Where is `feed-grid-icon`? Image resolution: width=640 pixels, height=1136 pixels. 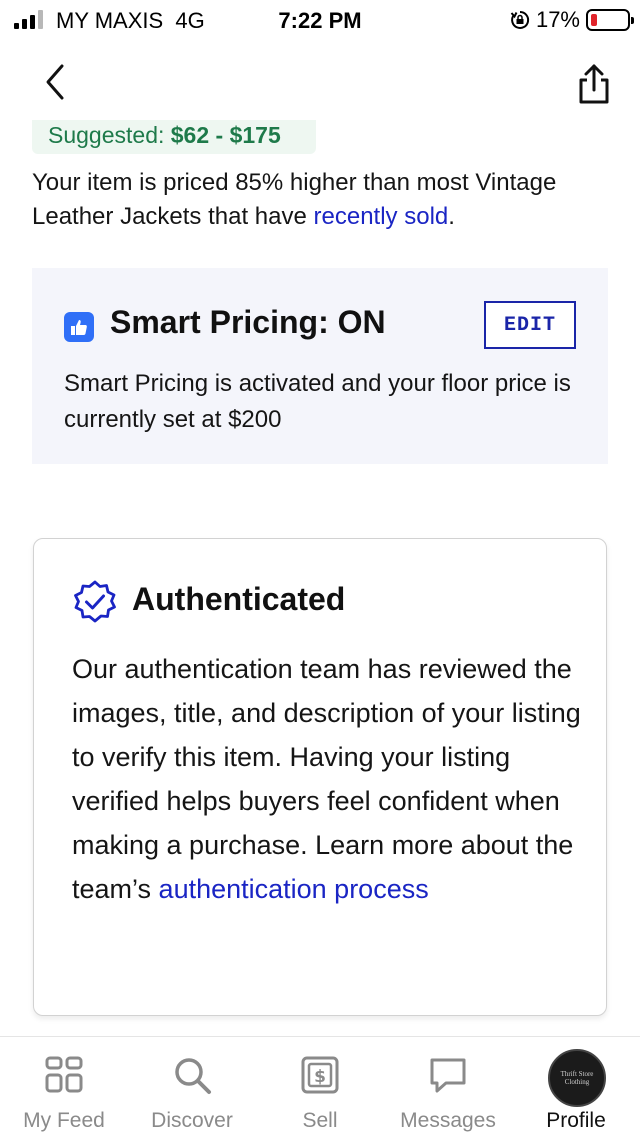
feed-grid-icon is located at coordinates (64, 1074).